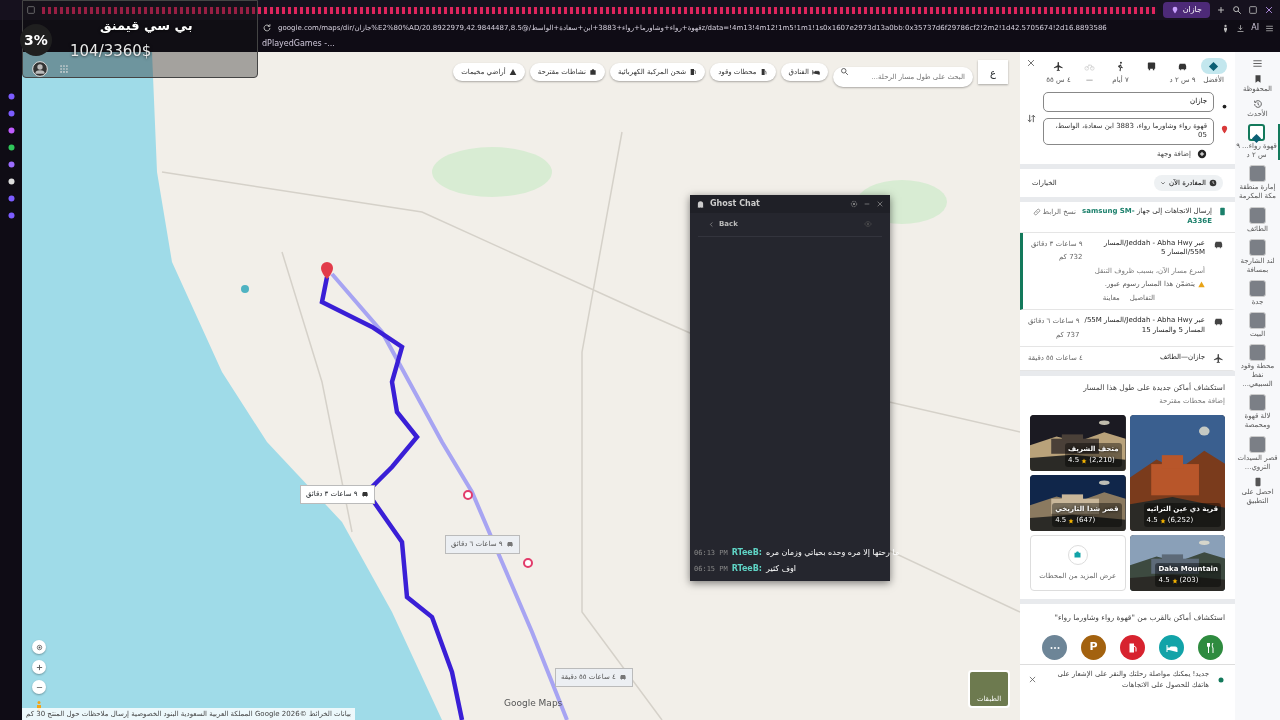  I want to click on chat-title: Ghost Chat, so click(735, 204).